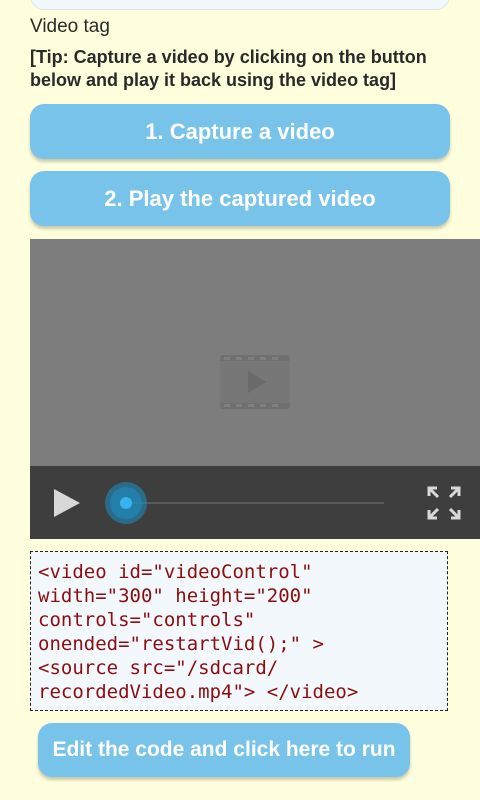  Describe the element at coordinates (224, 750) in the screenshot. I see `run-code-button: Edit the code and click here to run` at that location.